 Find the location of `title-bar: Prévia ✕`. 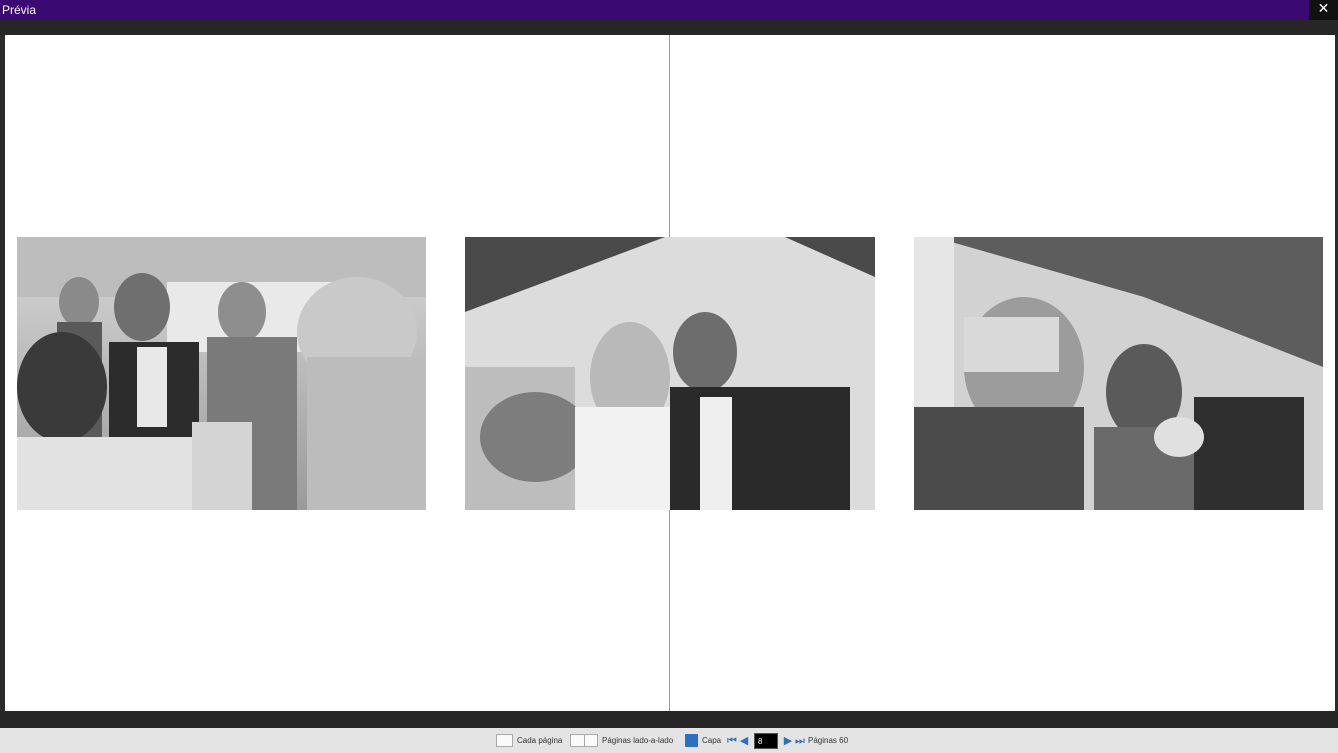

title-bar: Prévia ✕ is located at coordinates (669, 10).